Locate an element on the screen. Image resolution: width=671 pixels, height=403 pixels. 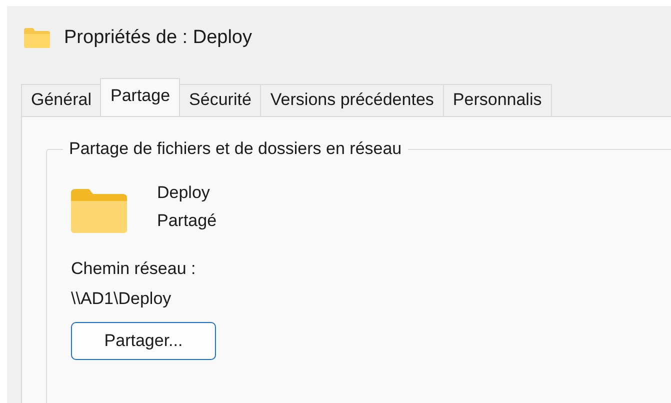
share-status: Partagé is located at coordinates (187, 221).